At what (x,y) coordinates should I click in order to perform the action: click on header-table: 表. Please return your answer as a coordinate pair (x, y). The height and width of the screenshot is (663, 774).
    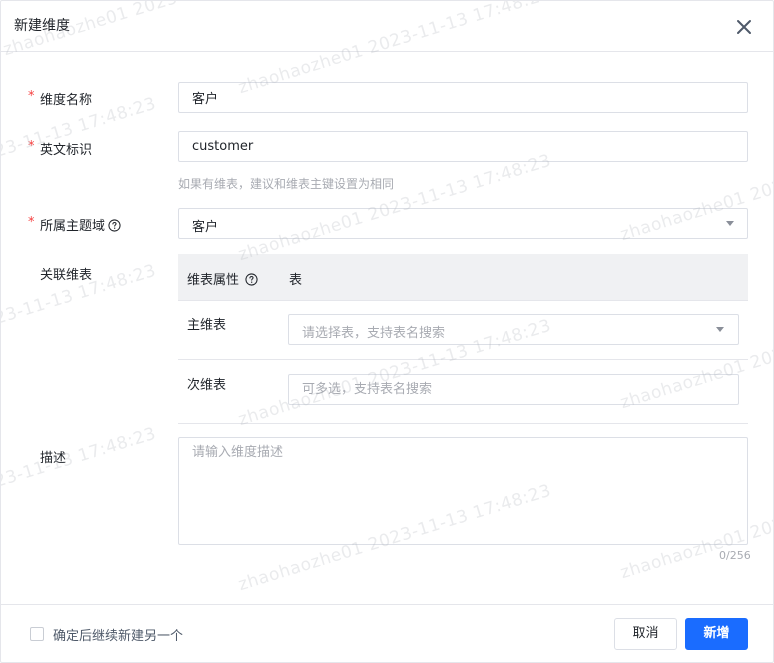
    Looking at the image, I should click on (296, 280).